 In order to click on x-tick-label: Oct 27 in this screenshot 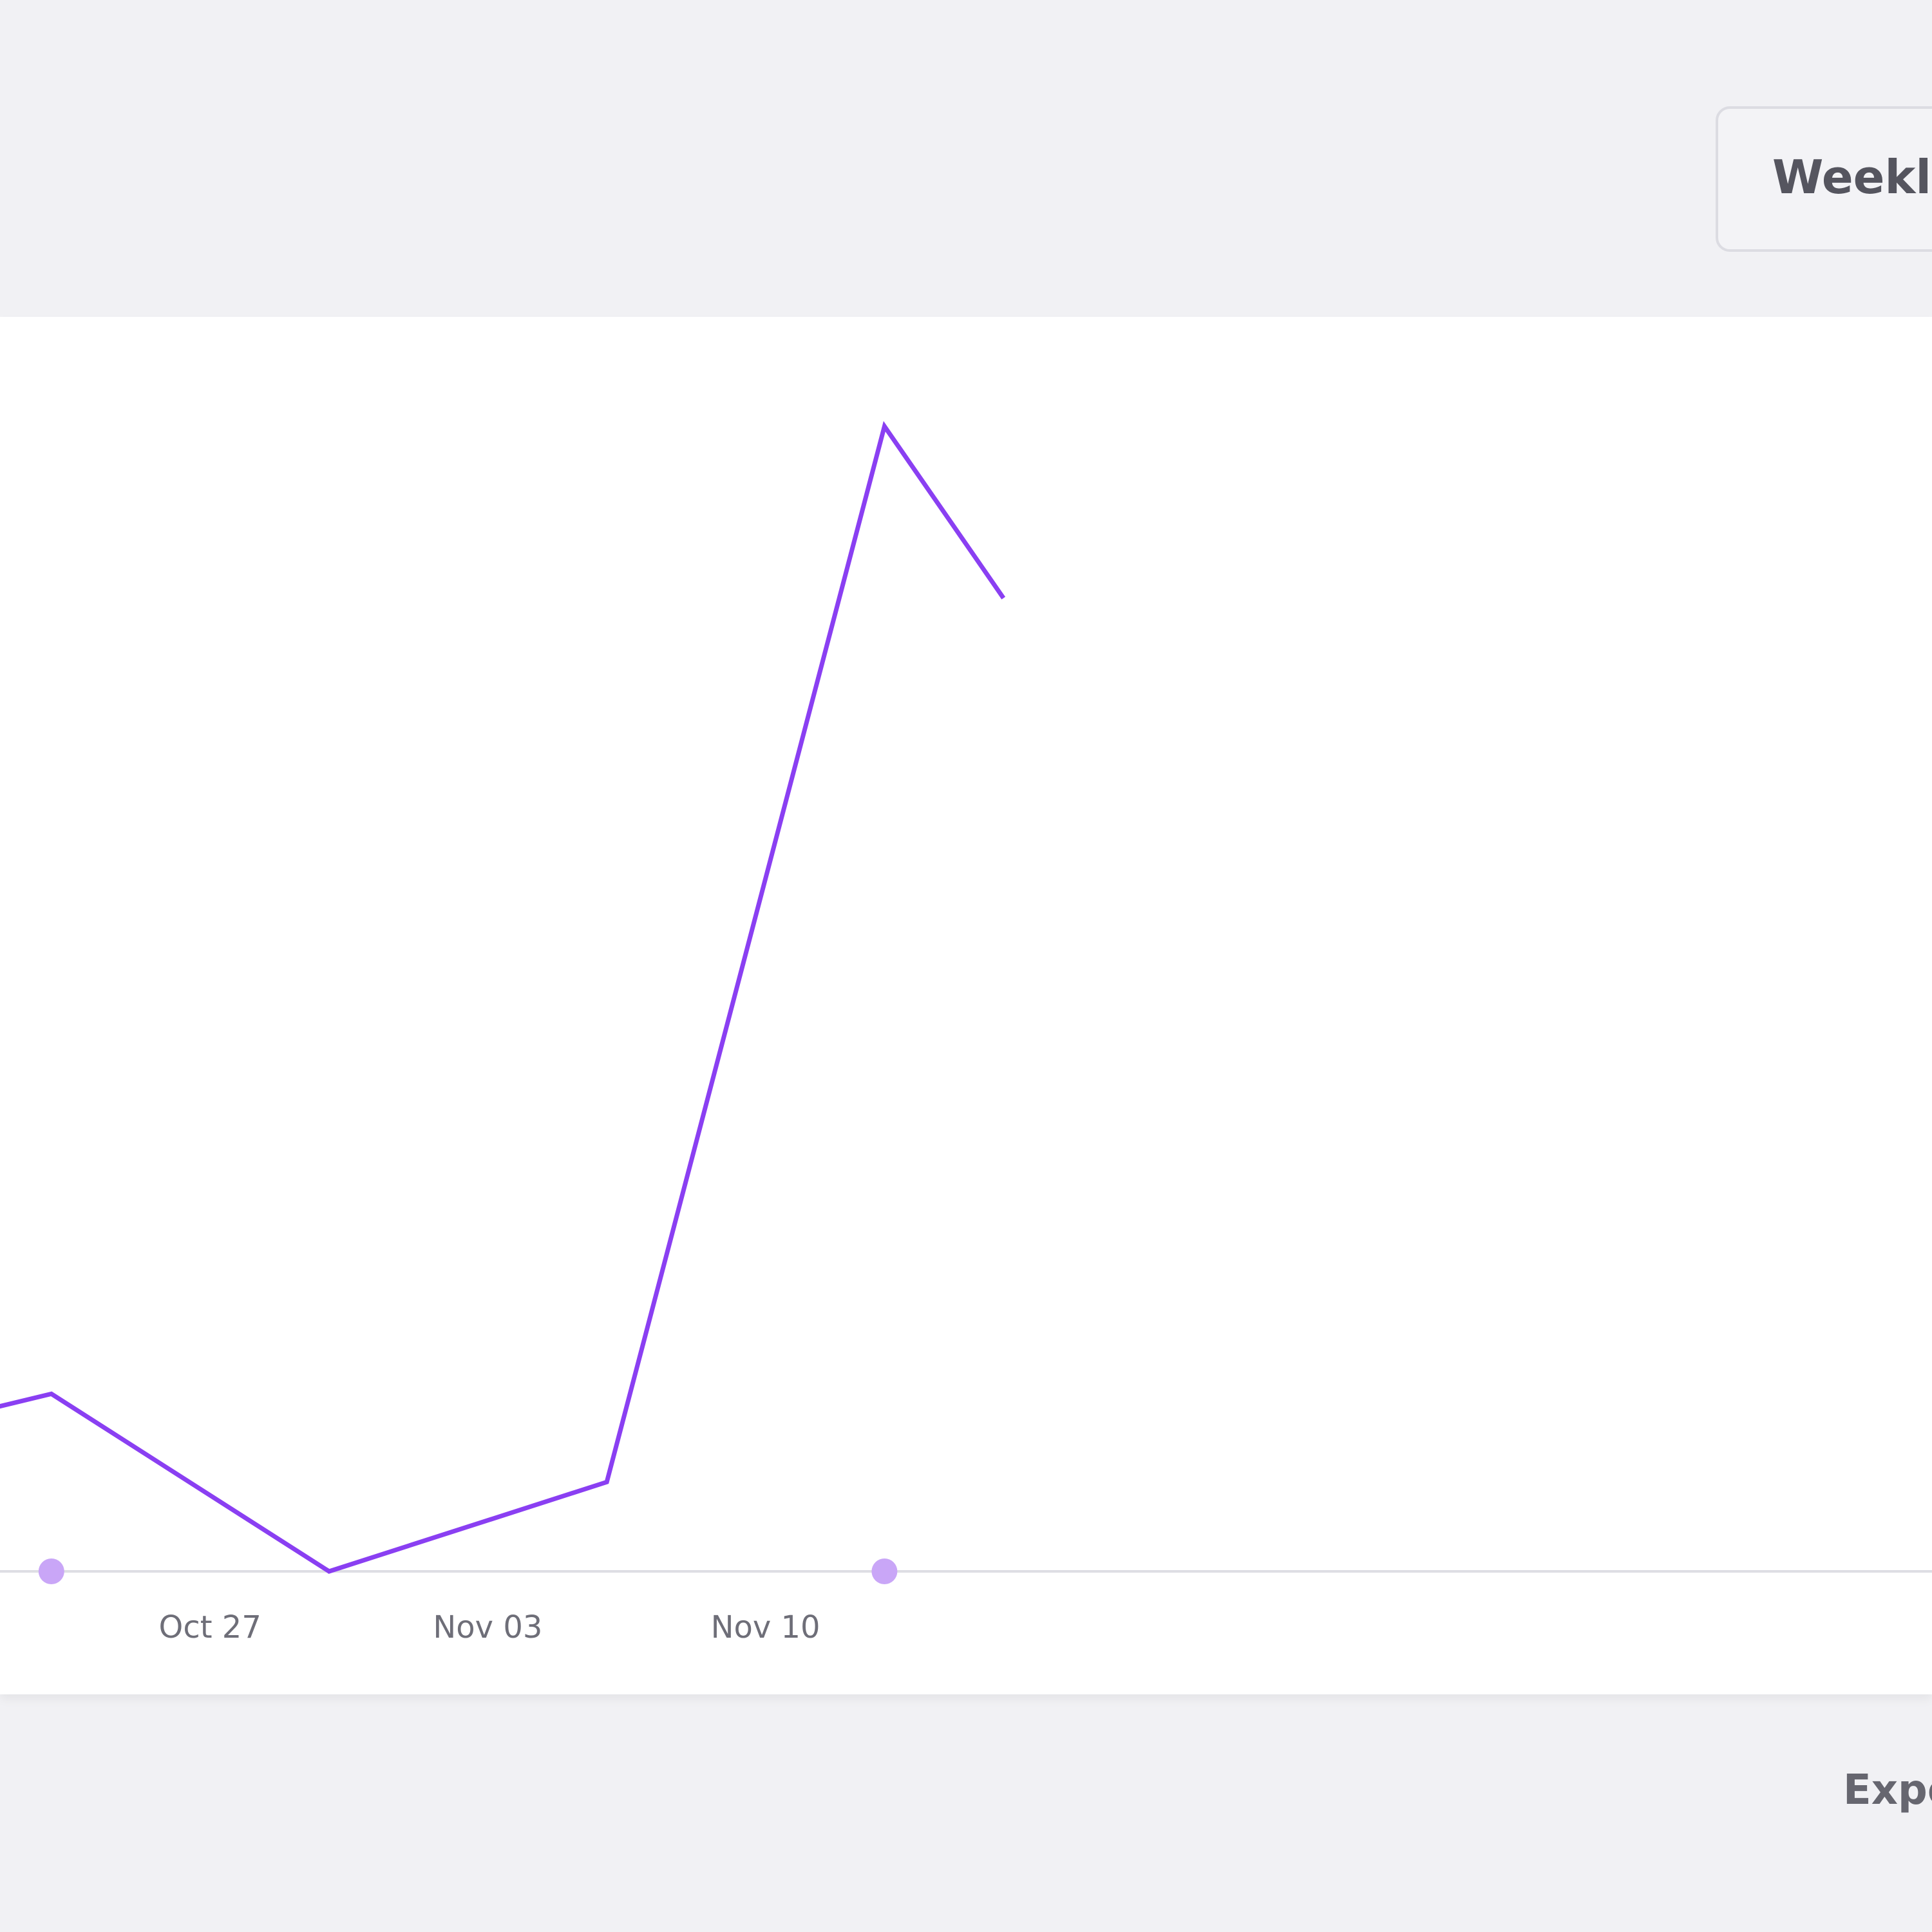, I will do `click(210, 1627)`.